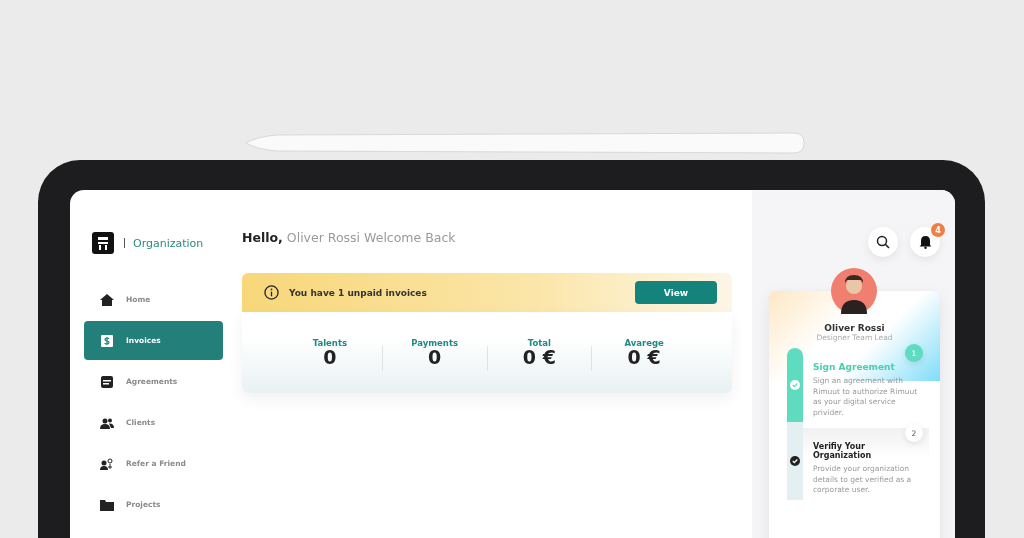 The width and height of the screenshot is (1024, 538). Describe the element at coordinates (854, 367) in the screenshot. I see `step-title: Sign Agreement` at that location.